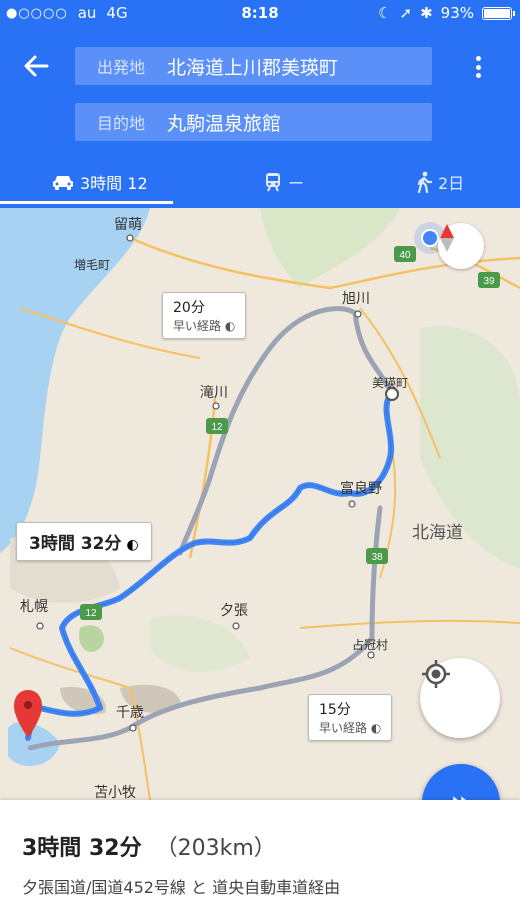 The height and width of the screenshot is (900, 520). I want to click on route-shield-12-south: 12, so click(91, 612).